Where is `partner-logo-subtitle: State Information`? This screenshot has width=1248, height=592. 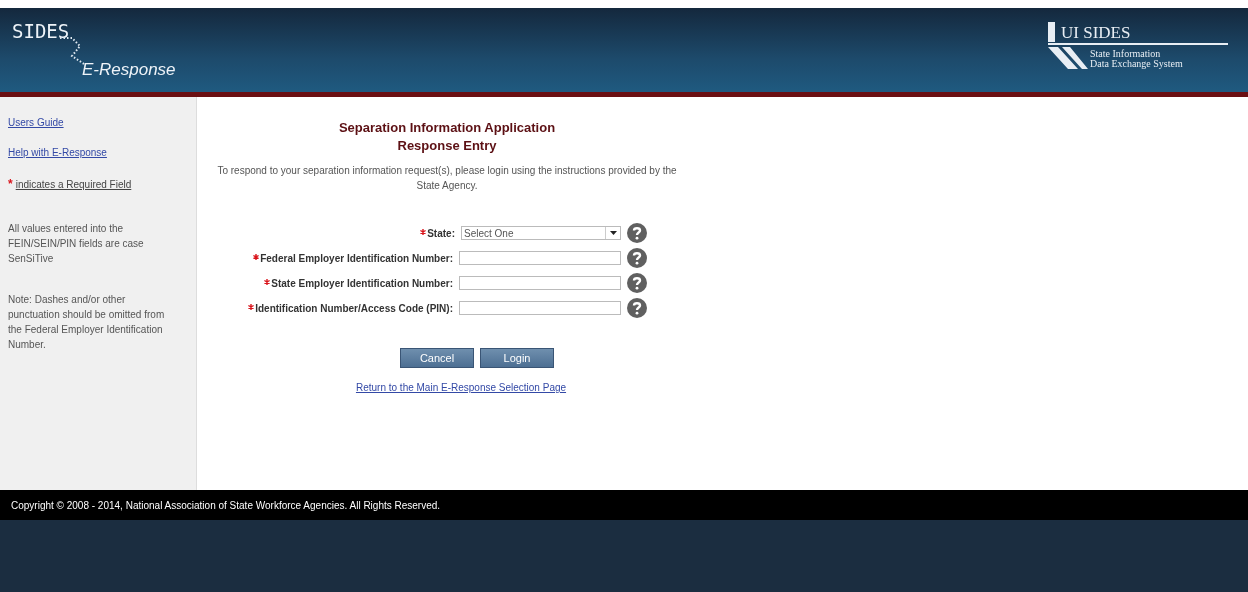
partner-logo-subtitle: State Information is located at coordinates (1126, 54).